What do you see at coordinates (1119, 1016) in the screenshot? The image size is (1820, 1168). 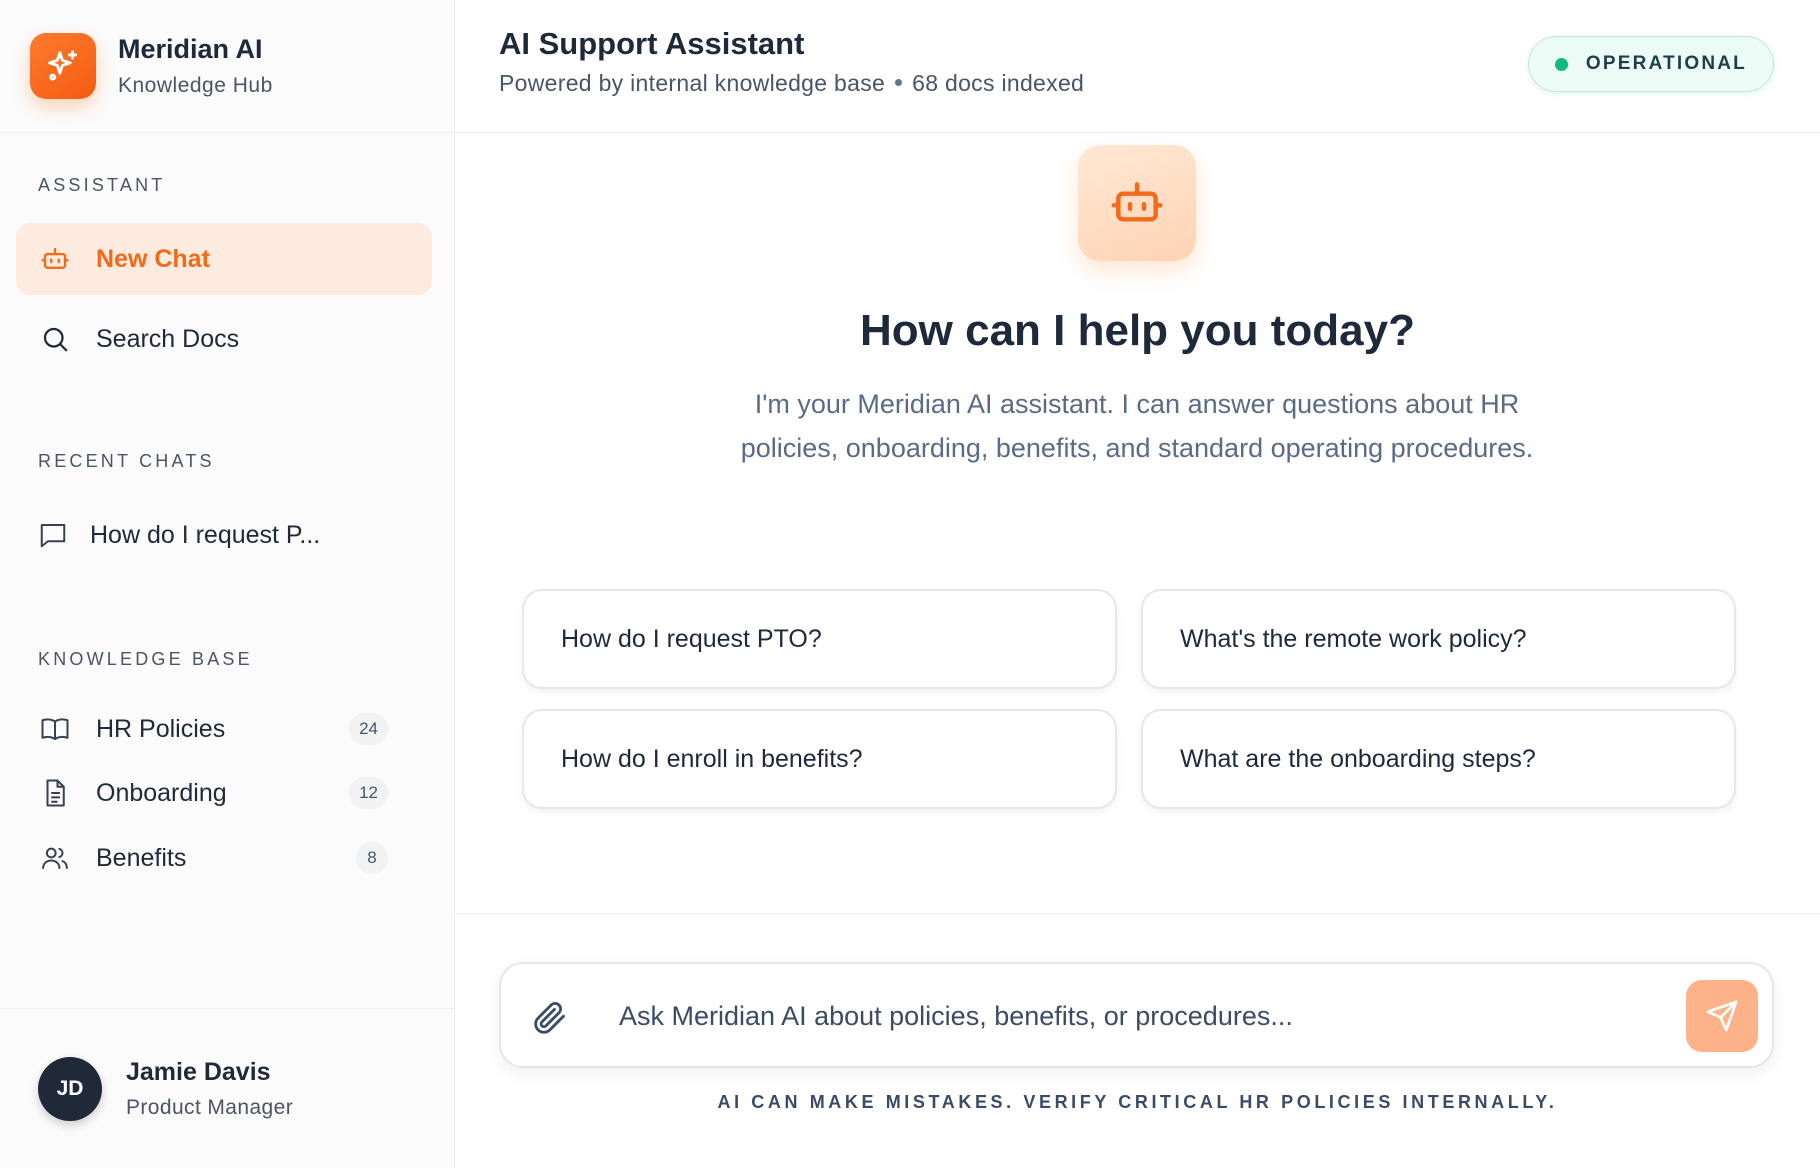 I see `chat-message-input` at bounding box center [1119, 1016].